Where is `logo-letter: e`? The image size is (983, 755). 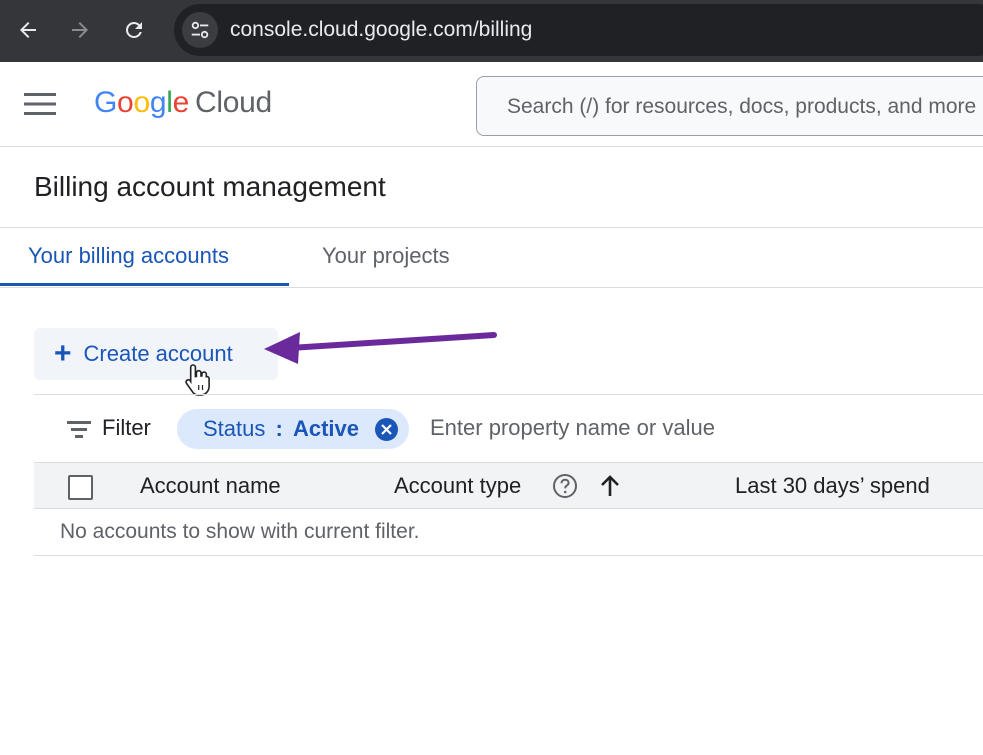
logo-letter: e is located at coordinates (181, 102).